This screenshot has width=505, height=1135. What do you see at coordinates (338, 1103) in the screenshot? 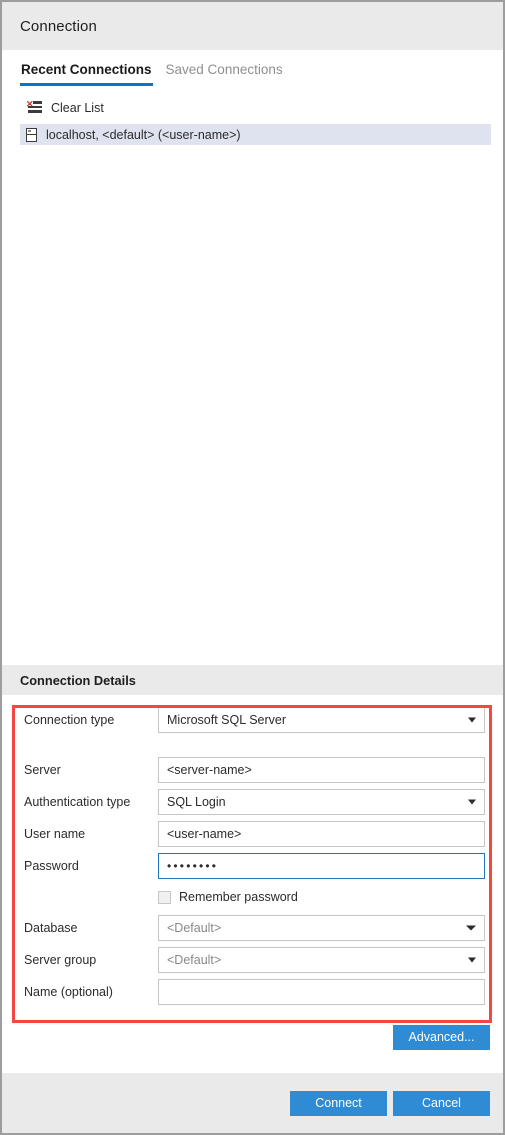
I see `connect-button: Connect` at bounding box center [338, 1103].